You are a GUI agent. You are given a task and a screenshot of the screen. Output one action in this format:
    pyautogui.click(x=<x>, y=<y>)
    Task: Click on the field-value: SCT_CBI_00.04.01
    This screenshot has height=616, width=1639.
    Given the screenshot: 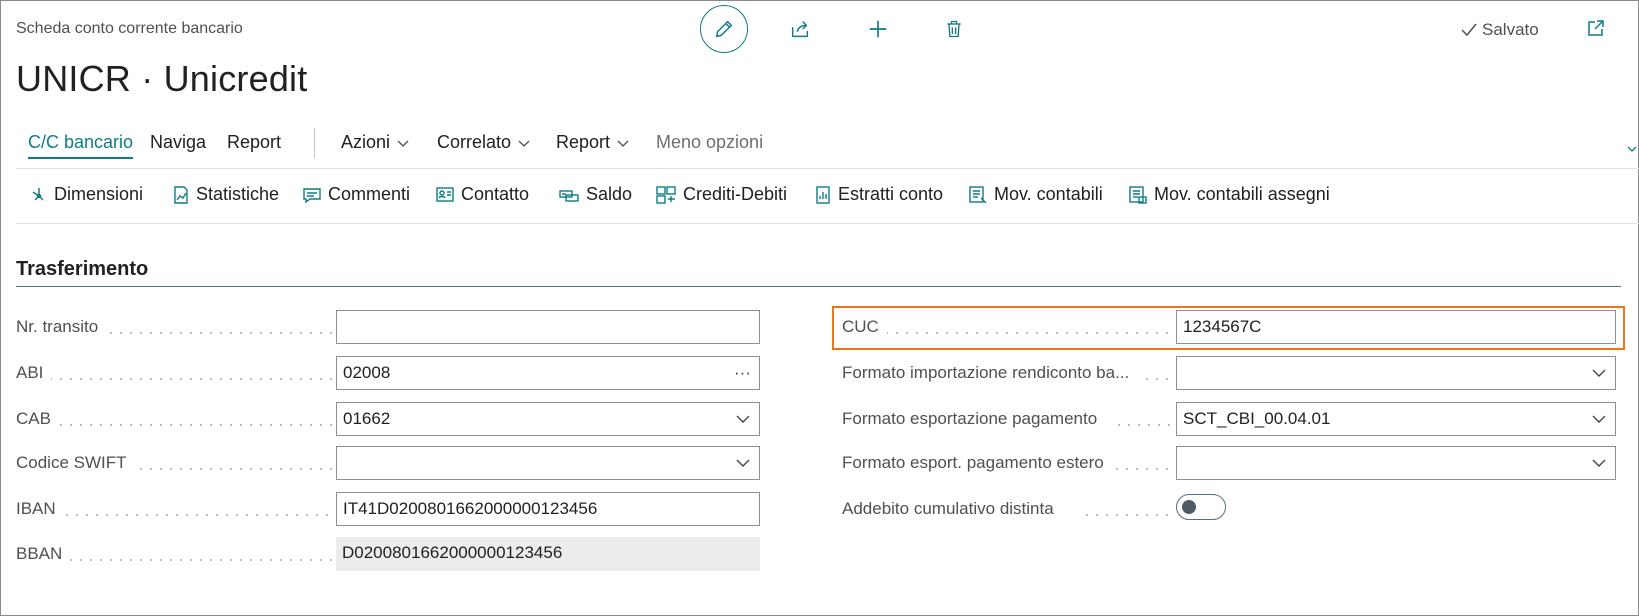 What is the action you would take?
    pyautogui.click(x=1257, y=418)
    